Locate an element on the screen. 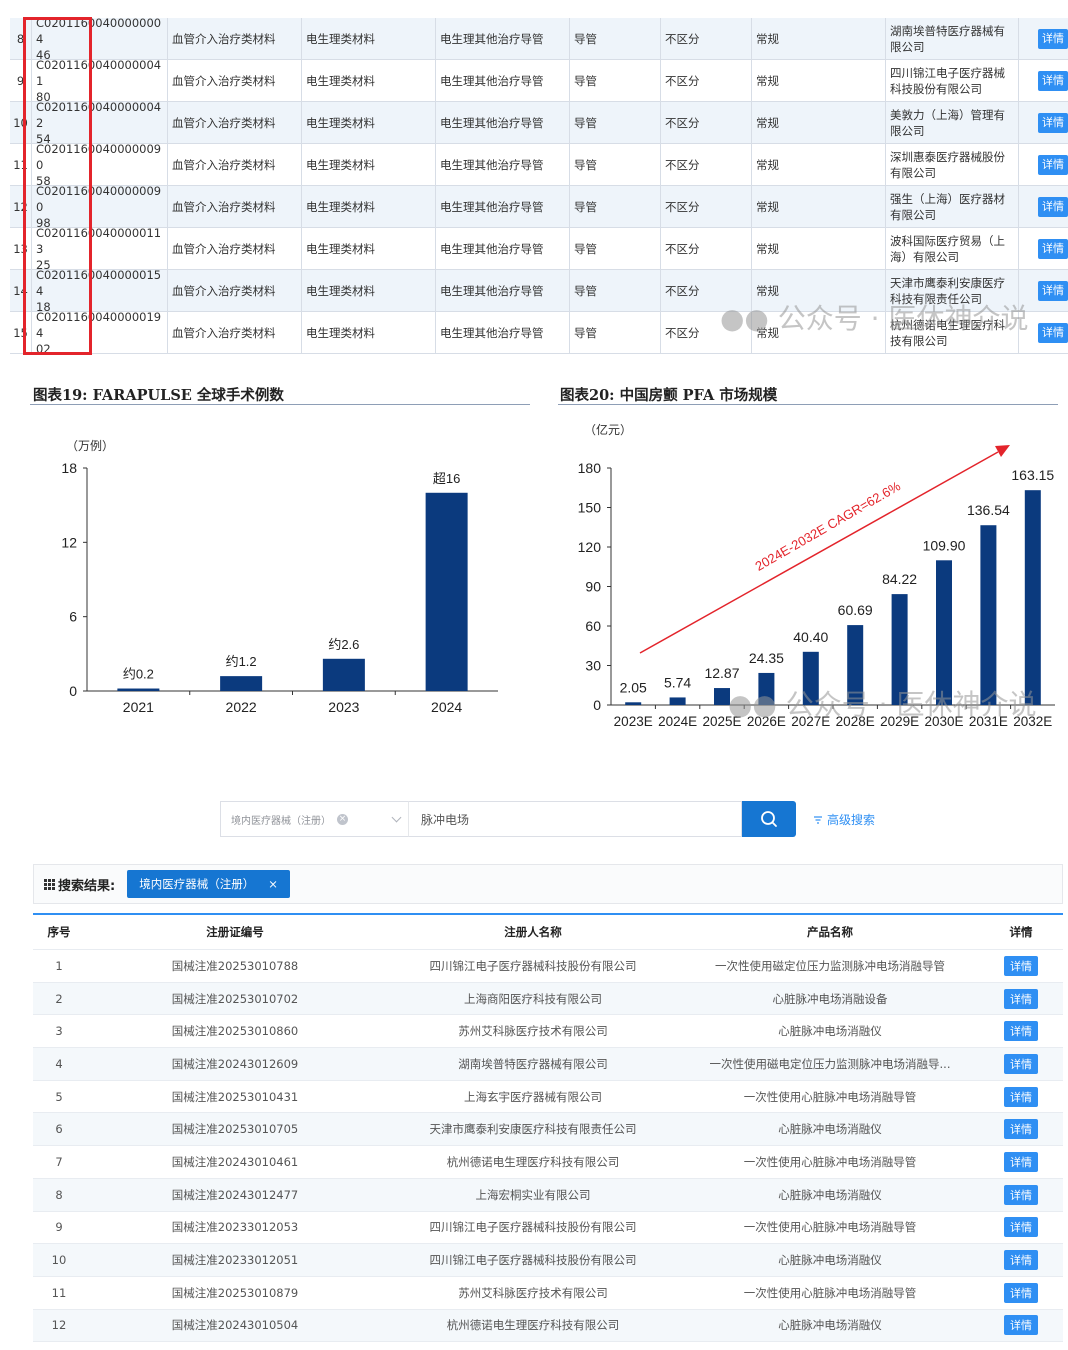 This screenshot has width=1068, height=1350. y-tick-label: 90 is located at coordinates (593, 587).